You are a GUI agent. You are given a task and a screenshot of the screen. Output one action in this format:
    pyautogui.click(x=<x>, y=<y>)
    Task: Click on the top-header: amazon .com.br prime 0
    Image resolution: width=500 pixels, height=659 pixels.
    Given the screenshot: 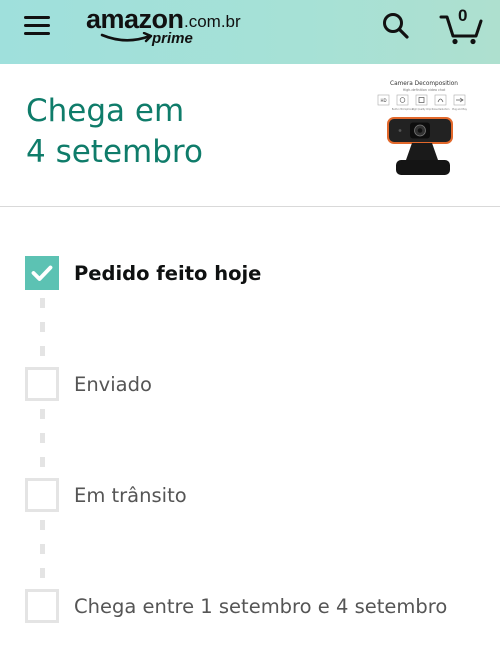 What is the action you would take?
    pyautogui.click(x=250, y=32)
    